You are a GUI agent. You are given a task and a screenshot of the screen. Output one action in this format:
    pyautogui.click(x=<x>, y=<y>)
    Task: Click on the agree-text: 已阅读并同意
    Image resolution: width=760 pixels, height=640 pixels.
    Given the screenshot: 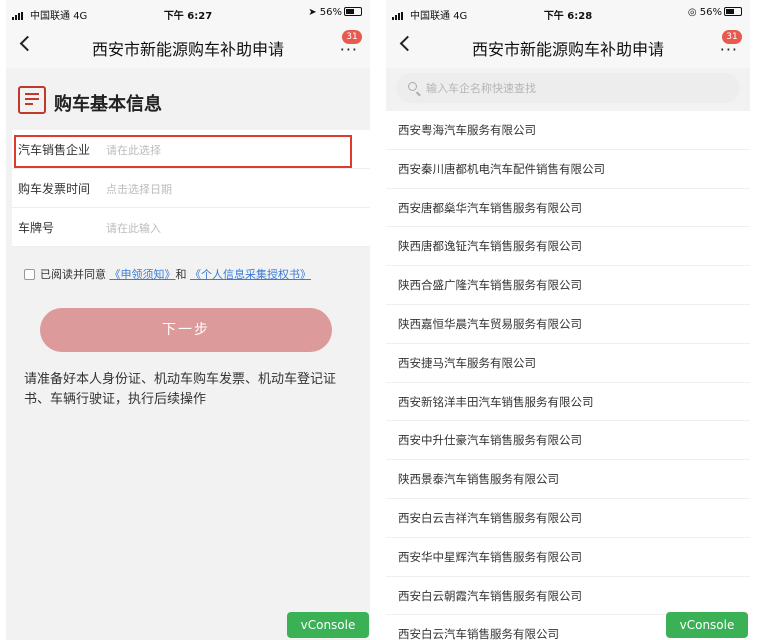 What is the action you would take?
    pyautogui.click(x=73, y=274)
    